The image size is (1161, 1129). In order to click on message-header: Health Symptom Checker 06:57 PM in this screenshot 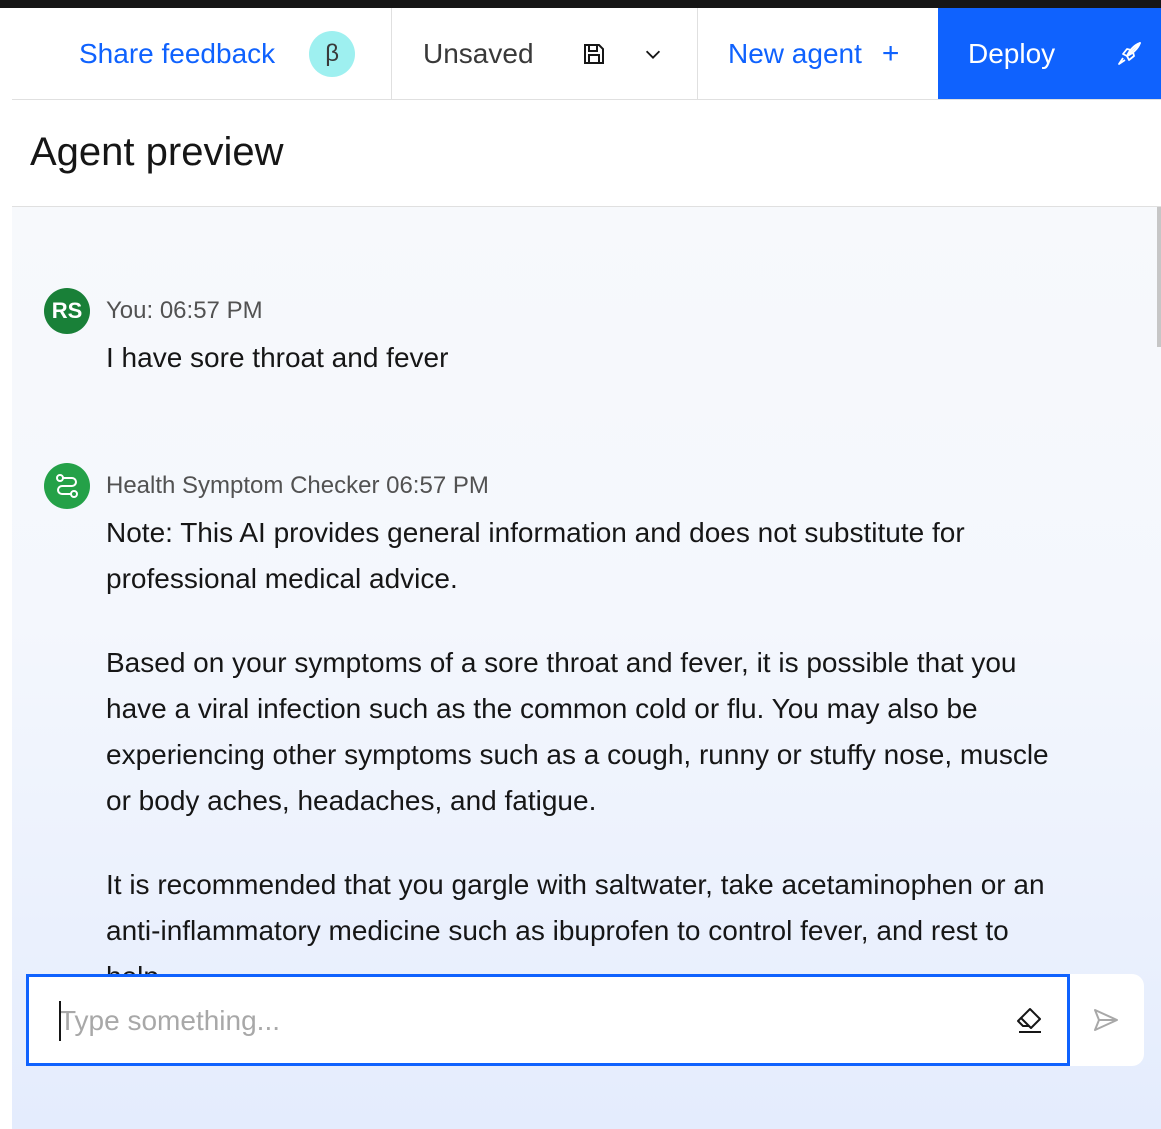, I will do `click(549, 486)`.